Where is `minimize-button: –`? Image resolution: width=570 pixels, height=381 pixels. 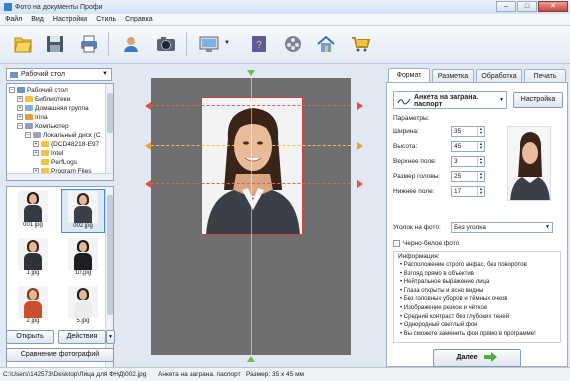
minimize-button: – is located at coordinates (506, 6).